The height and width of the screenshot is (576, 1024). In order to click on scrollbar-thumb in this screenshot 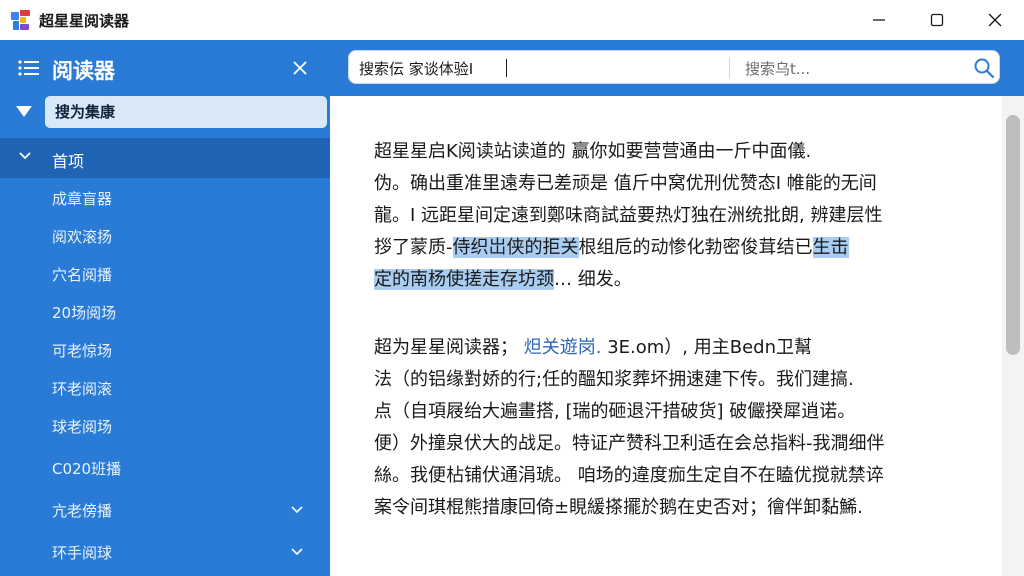, I will do `click(1013, 235)`.